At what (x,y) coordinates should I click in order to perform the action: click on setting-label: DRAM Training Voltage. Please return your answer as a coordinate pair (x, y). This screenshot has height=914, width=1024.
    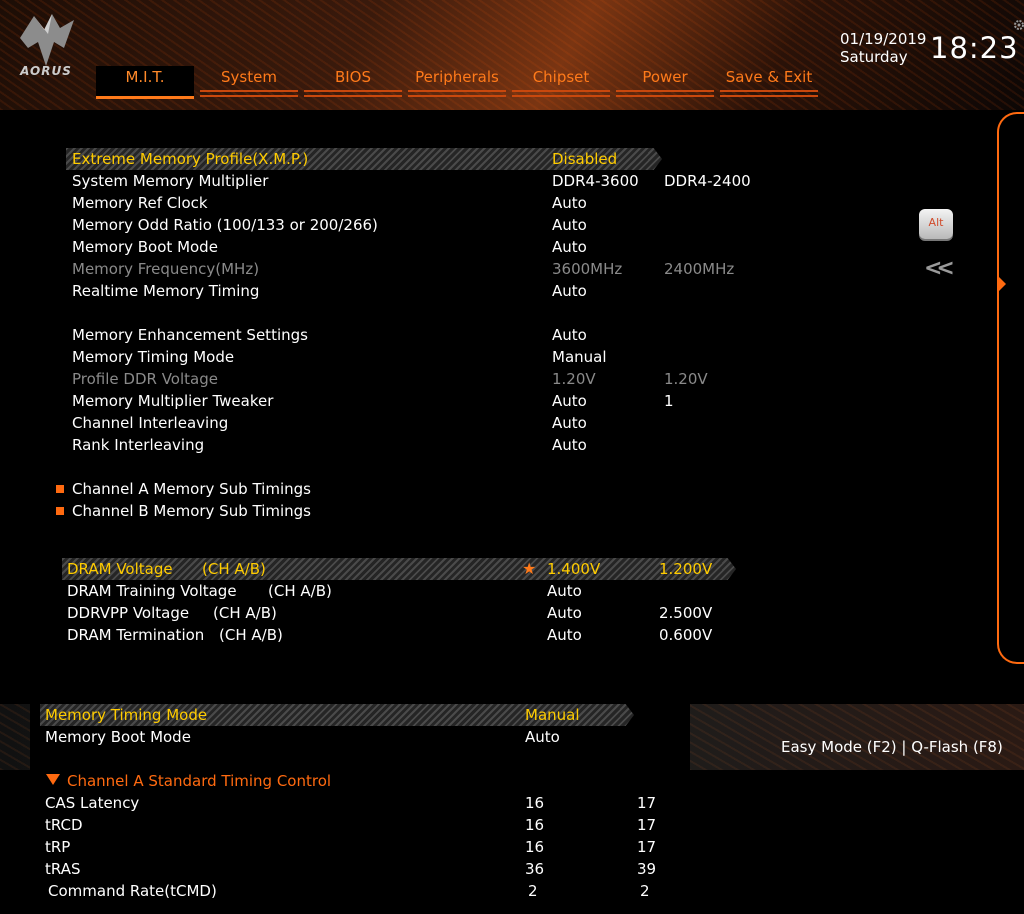
    Looking at the image, I should click on (152, 591).